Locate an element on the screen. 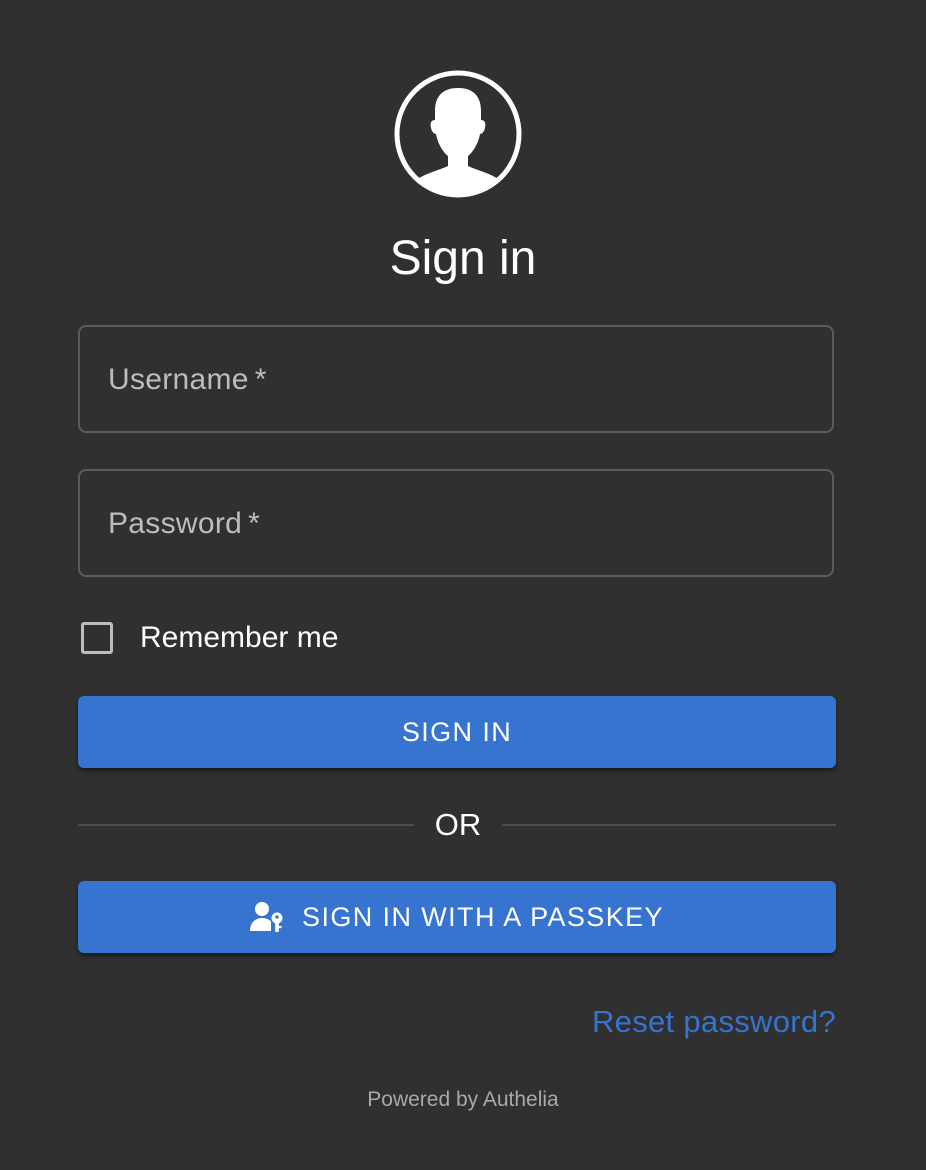  remember-me-checkbox is located at coordinates (97, 638).